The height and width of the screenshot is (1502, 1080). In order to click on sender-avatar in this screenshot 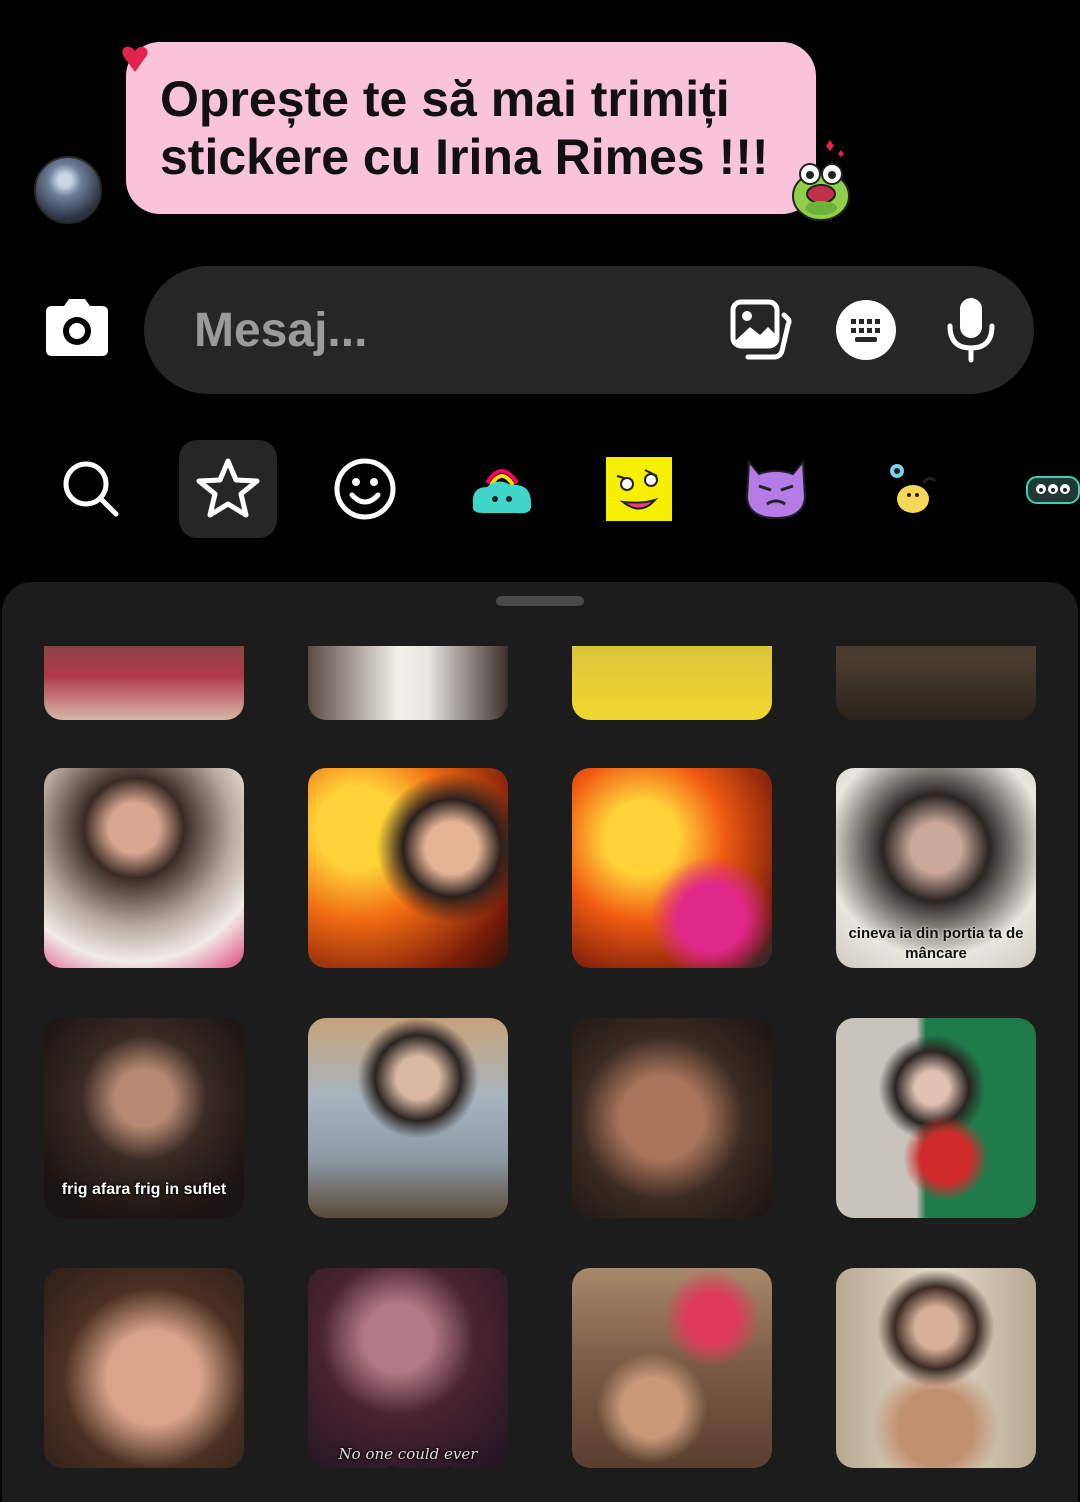, I will do `click(68, 190)`.